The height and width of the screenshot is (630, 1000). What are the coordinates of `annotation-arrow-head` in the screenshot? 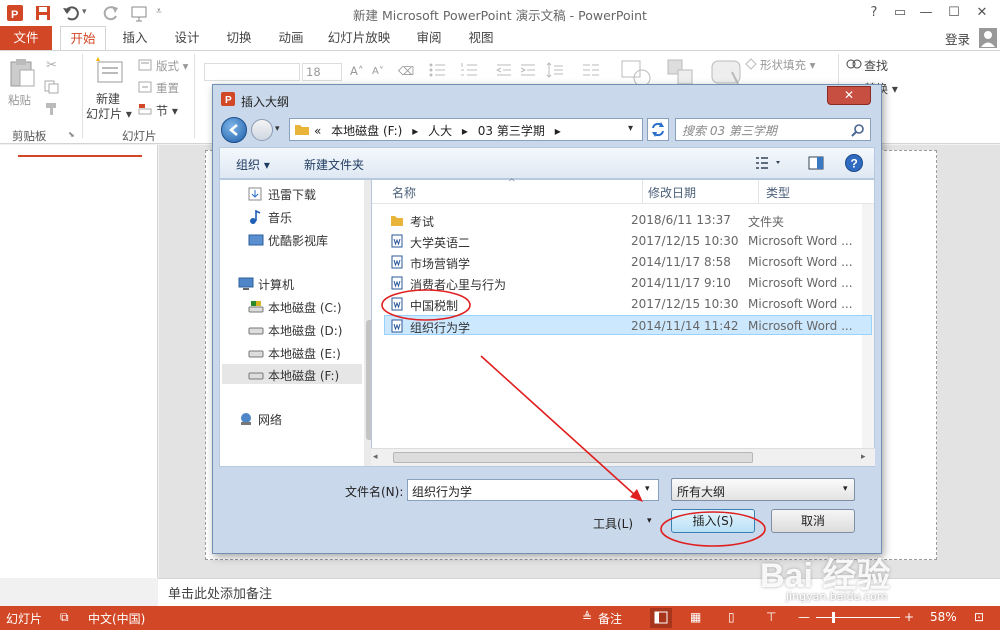 It's located at (636, 495).